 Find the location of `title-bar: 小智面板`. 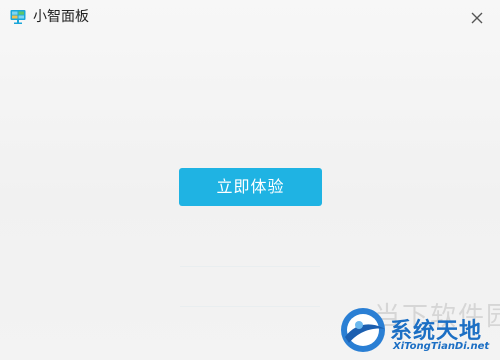

title-bar: 小智面板 is located at coordinates (250, 18).